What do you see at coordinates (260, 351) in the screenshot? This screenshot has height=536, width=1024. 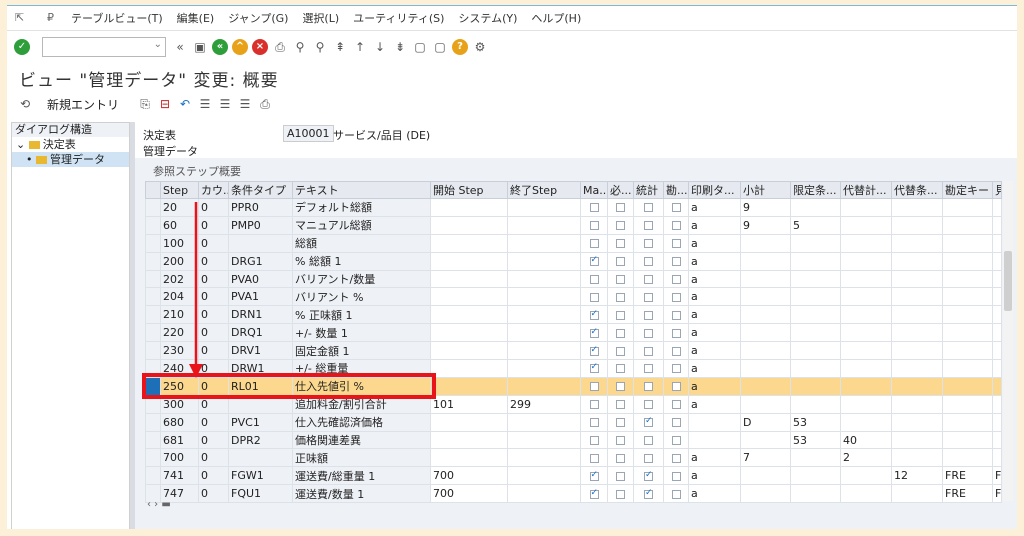 I see `table-cell: DRV1` at bounding box center [260, 351].